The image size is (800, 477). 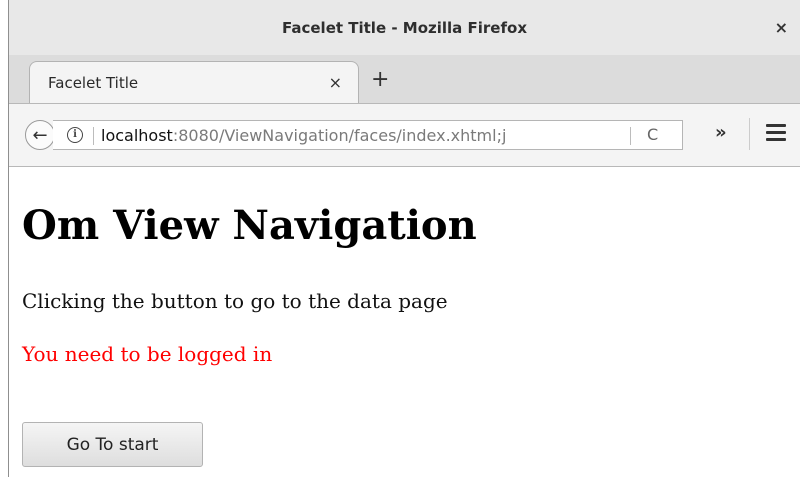 I want to click on url-divider, so click(x=93, y=136).